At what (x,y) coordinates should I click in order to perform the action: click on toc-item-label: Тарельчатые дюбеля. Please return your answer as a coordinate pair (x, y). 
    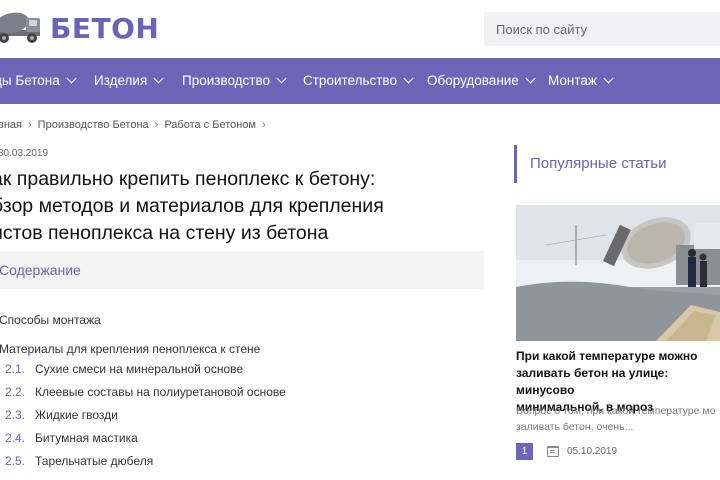
    Looking at the image, I should click on (94, 461).